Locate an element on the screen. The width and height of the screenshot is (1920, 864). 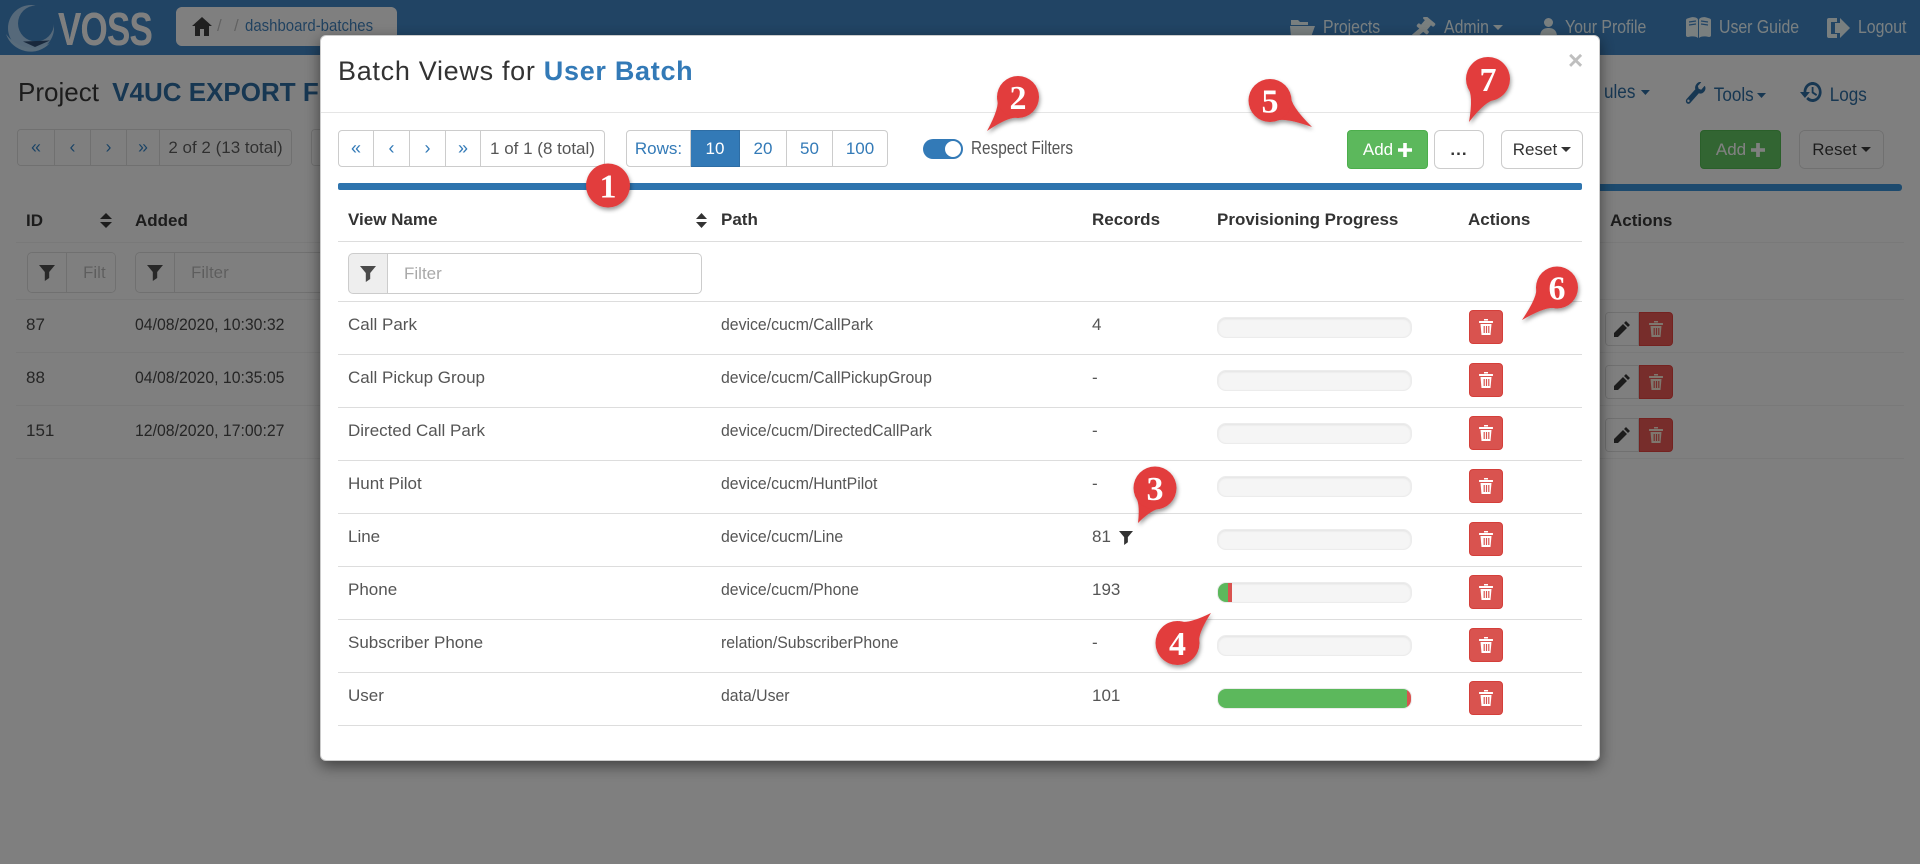
svg-text: 3 is located at coordinates (1155, 489).